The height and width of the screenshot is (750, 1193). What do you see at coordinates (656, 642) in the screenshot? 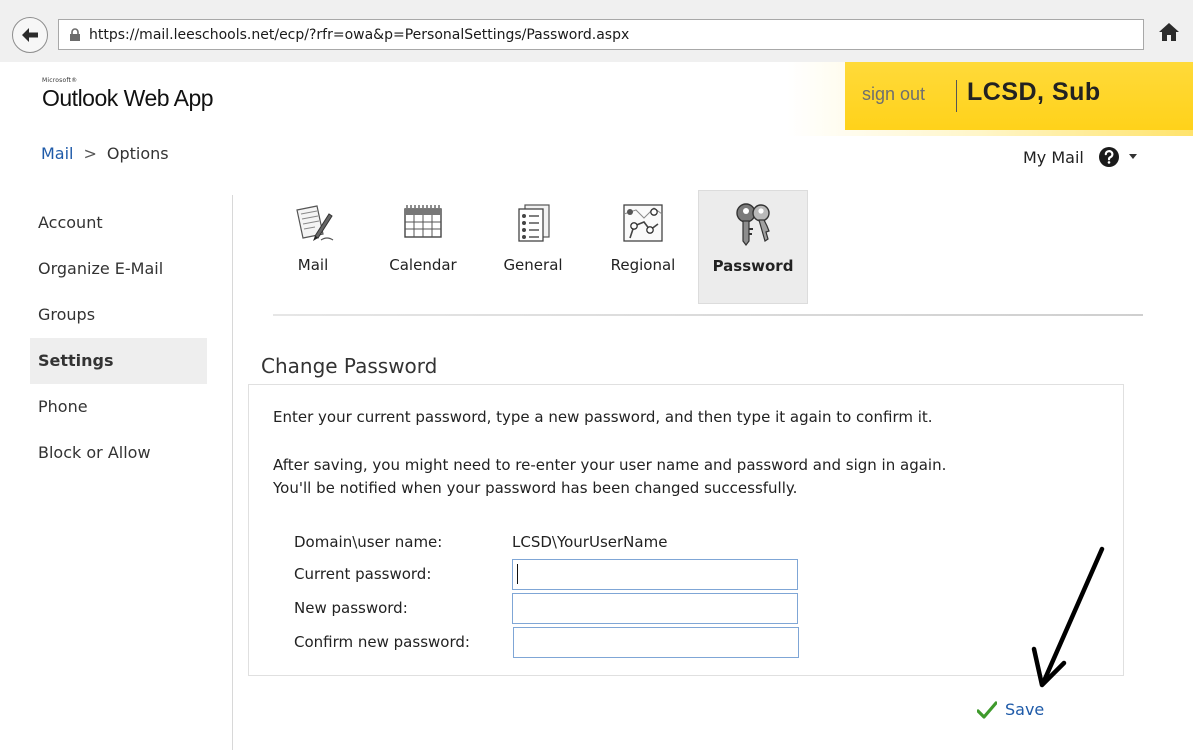
I see `confirm-password-field` at bounding box center [656, 642].